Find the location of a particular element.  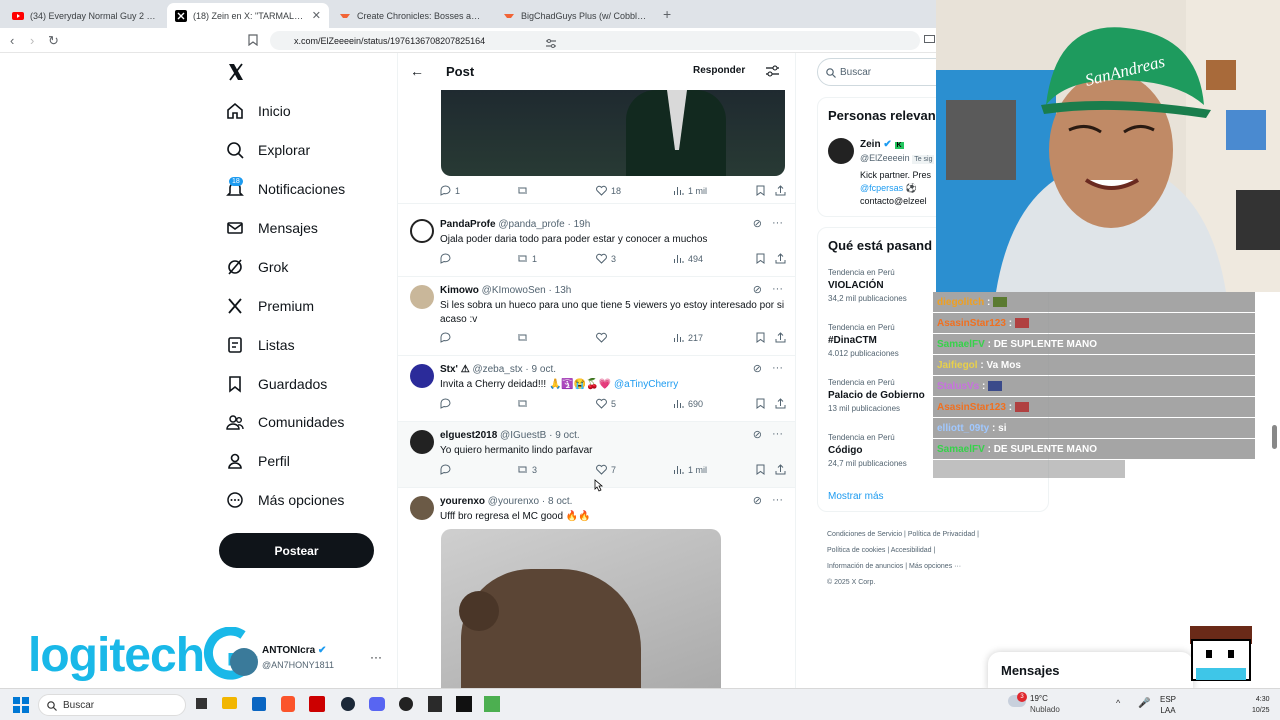

sidebar-item-comunidades: Comunidades is located at coordinates (285, 422).